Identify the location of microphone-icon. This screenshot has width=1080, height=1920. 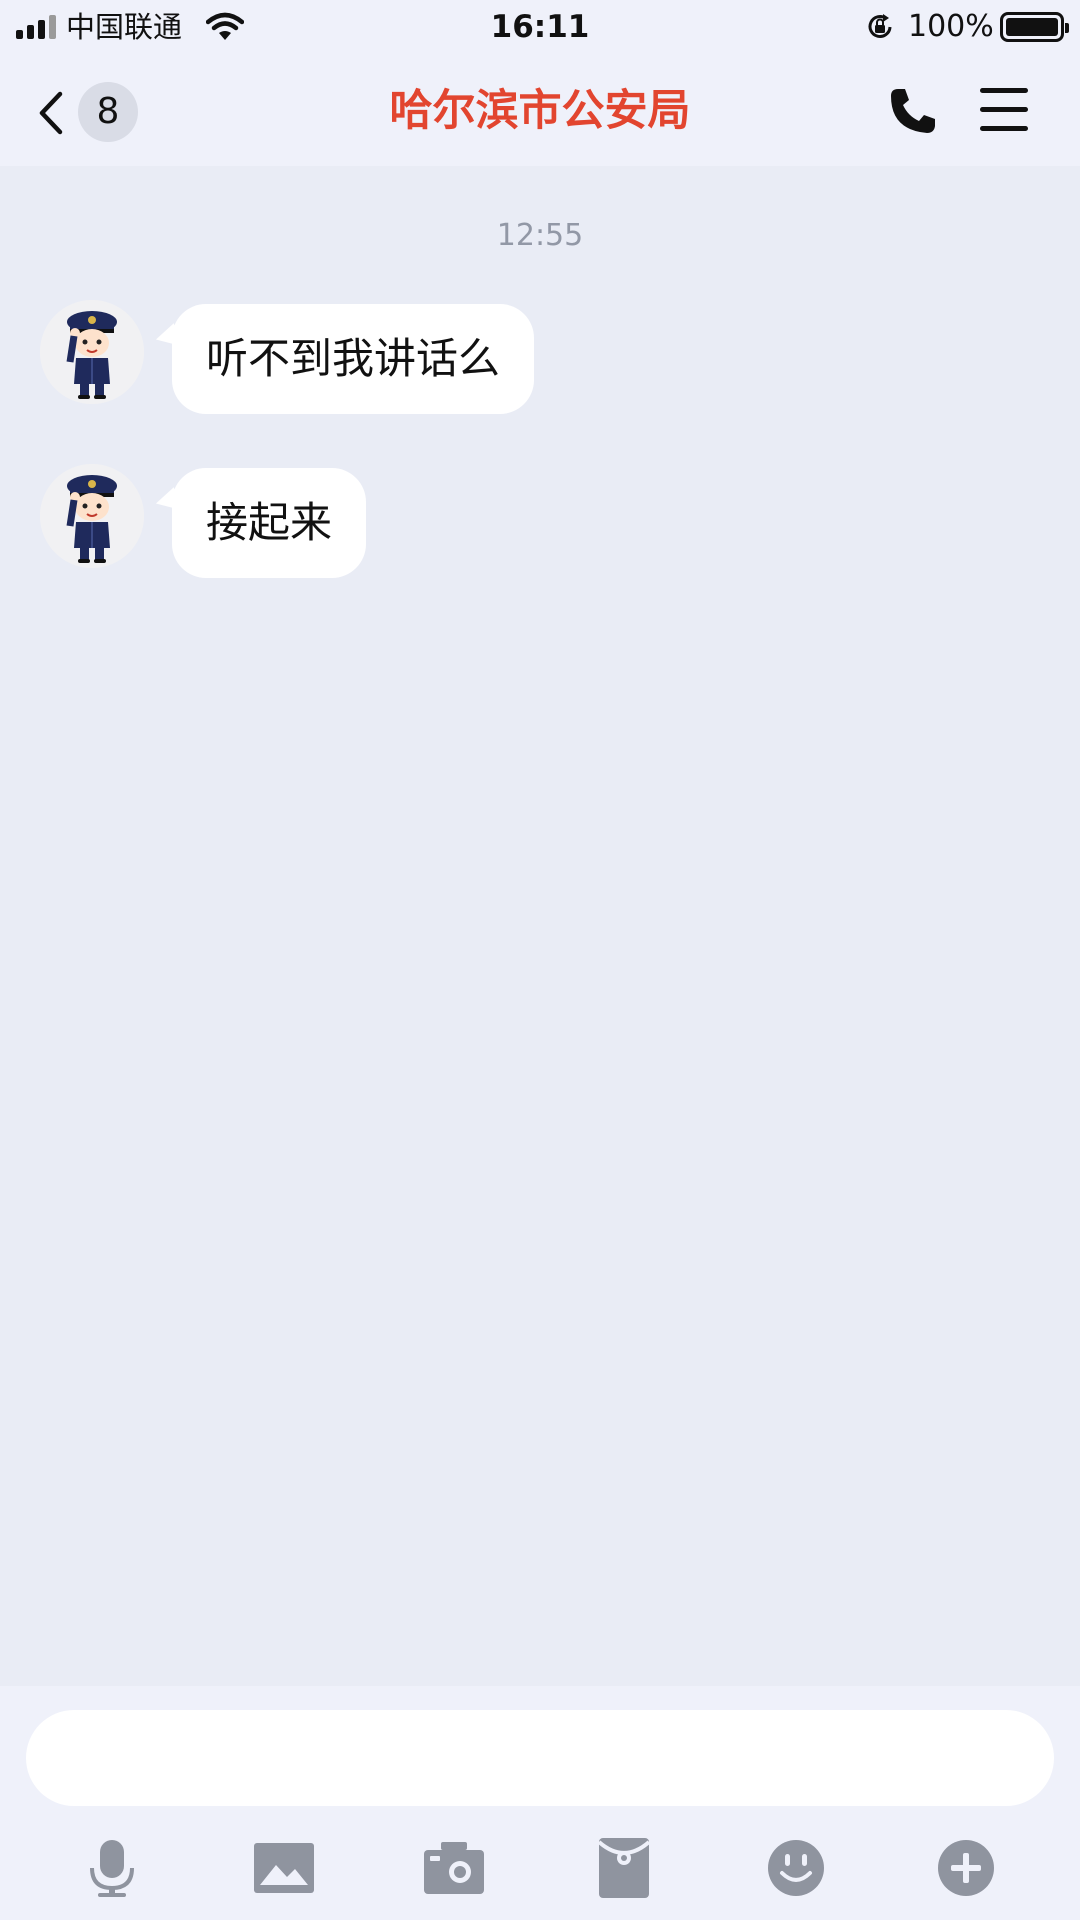
(112, 1868).